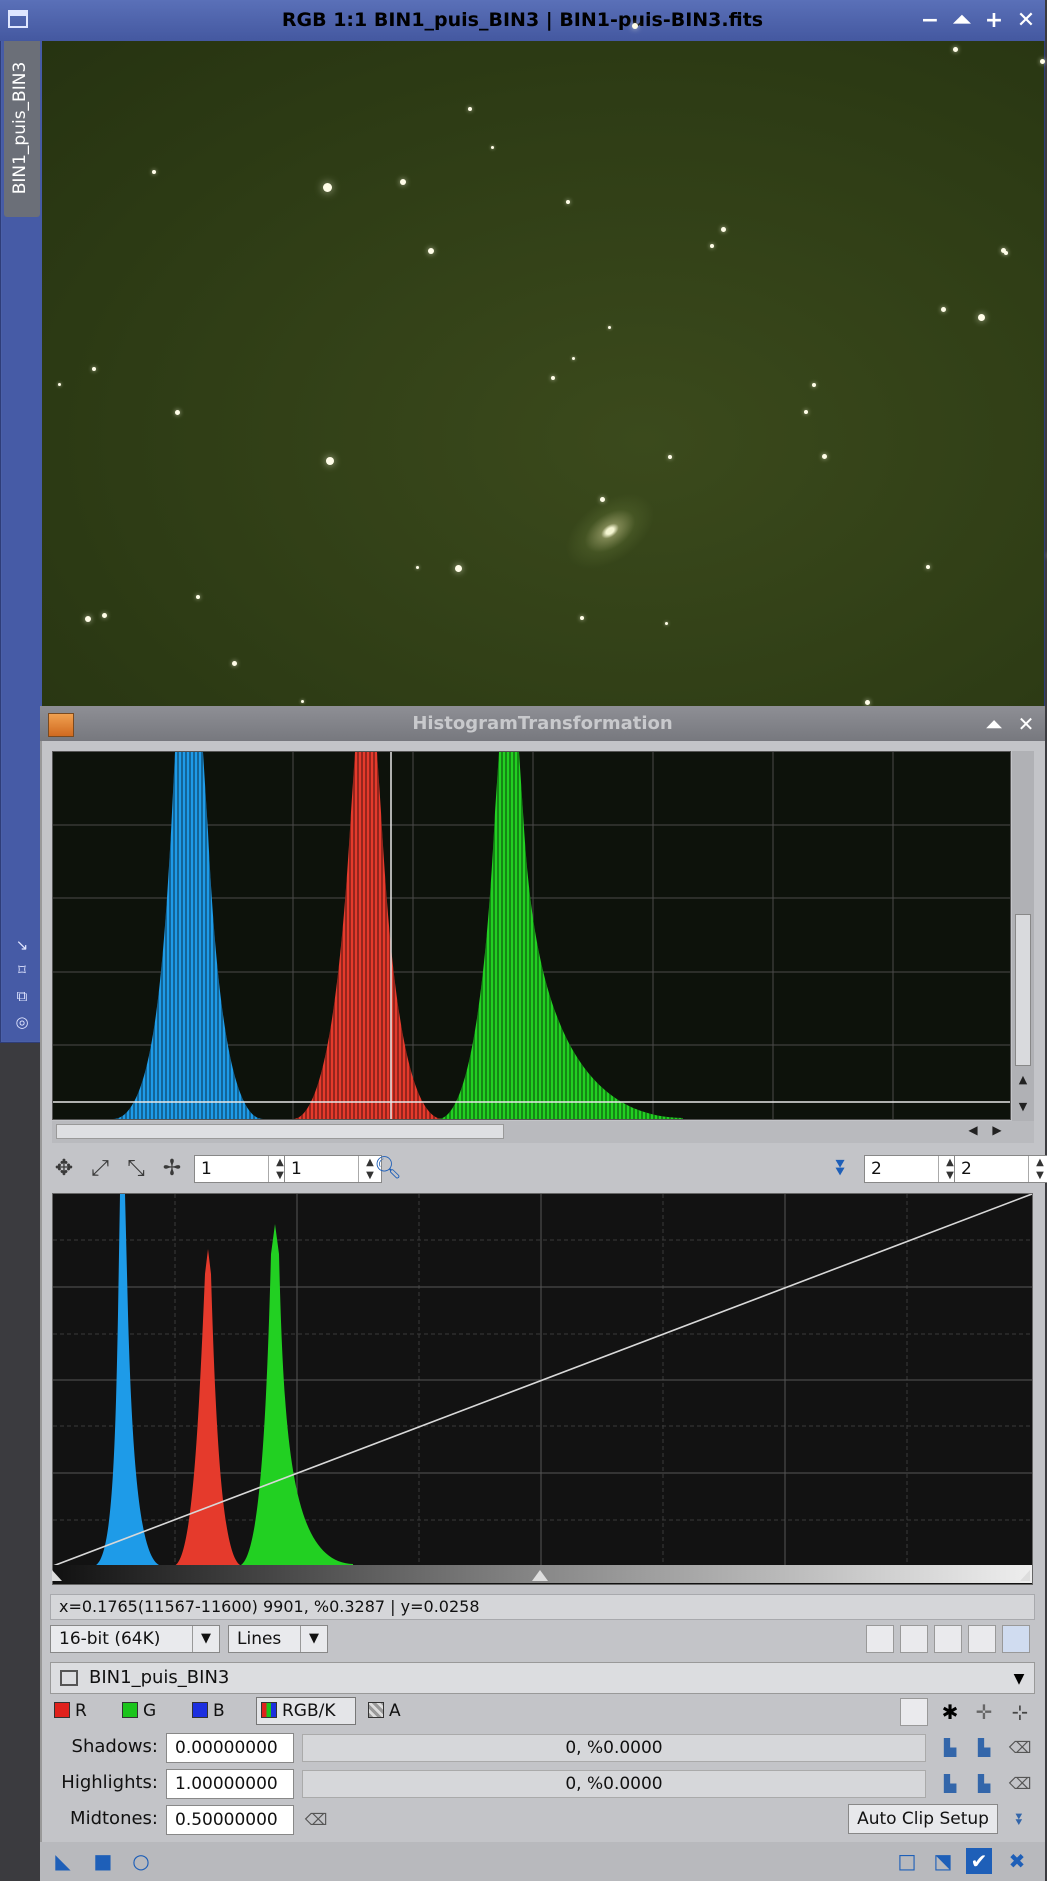 The height and width of the screenshot is (1881, 1047). Describe the element at coordinates (230, 1820) in the screenshot. I see `midtones-field: 0.50000000` at that location.